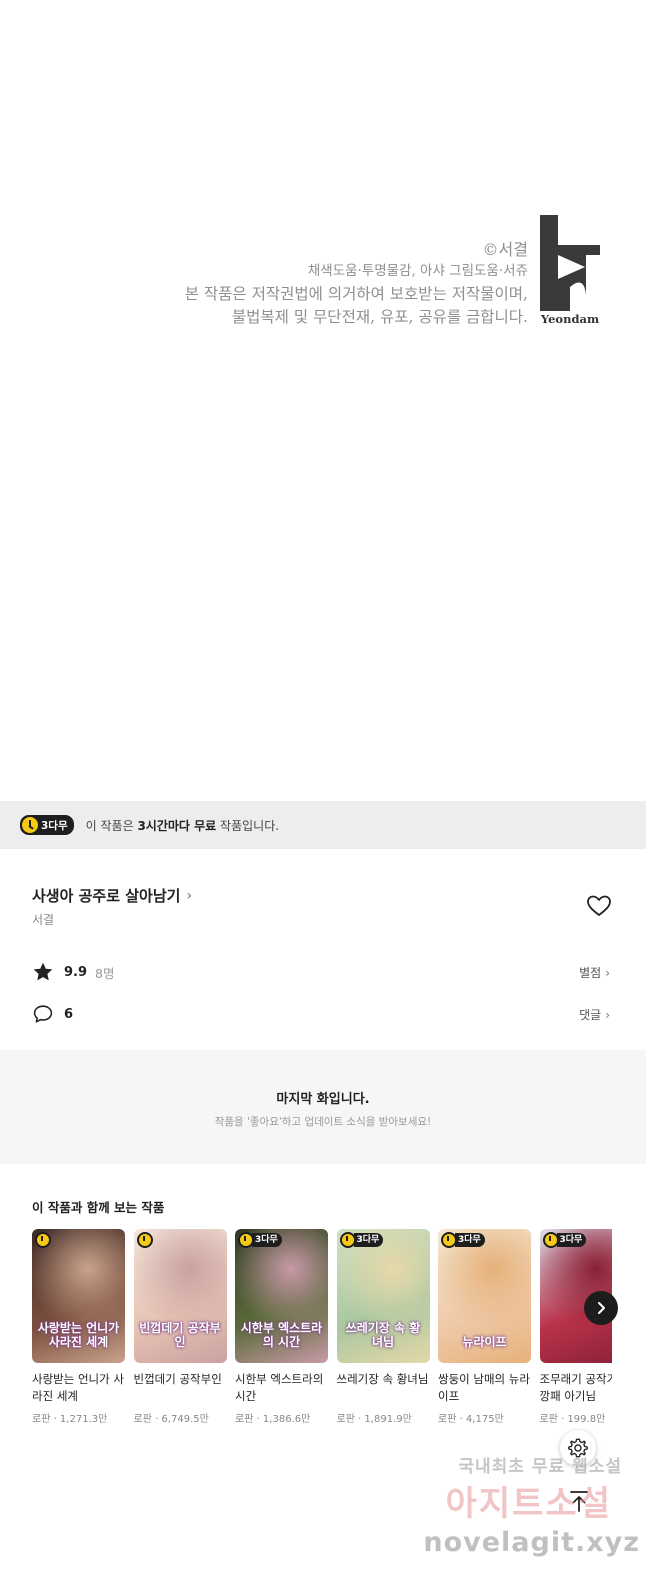  Describe the element at coordinates (528, 1513) in the screenshot. I see `site-watermark: 국내최초 무료 웹소설 아지트소설 novelagit.xyz` at that location.